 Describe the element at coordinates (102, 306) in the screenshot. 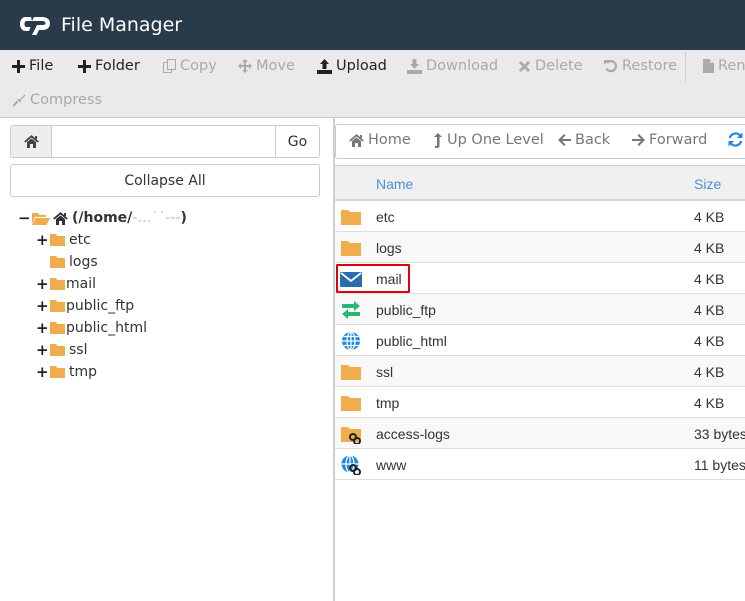

I see `tree-item-public-ftp: + public_ftp` at that location.